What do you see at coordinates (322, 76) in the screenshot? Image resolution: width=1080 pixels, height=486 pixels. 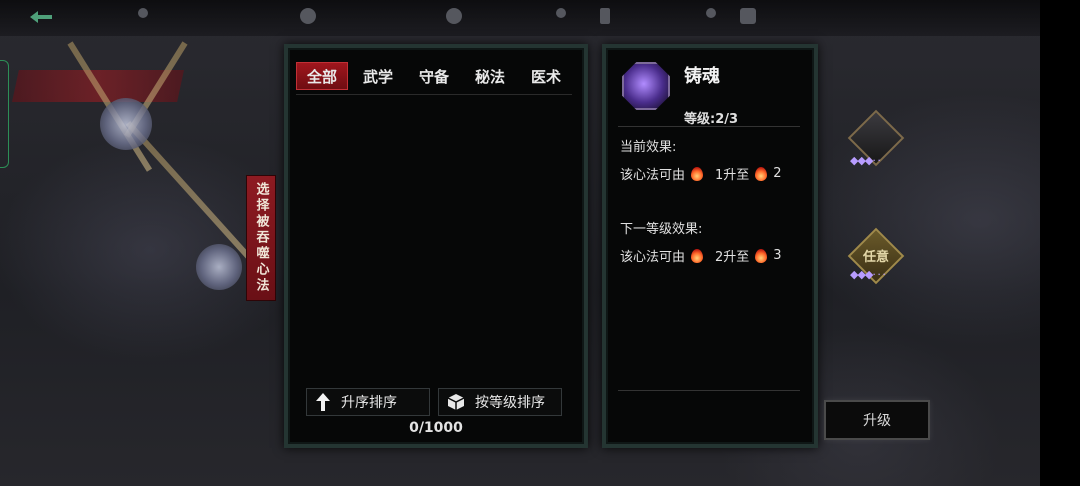 I see `tab-all: 全部` at bounding box center [322, 76].